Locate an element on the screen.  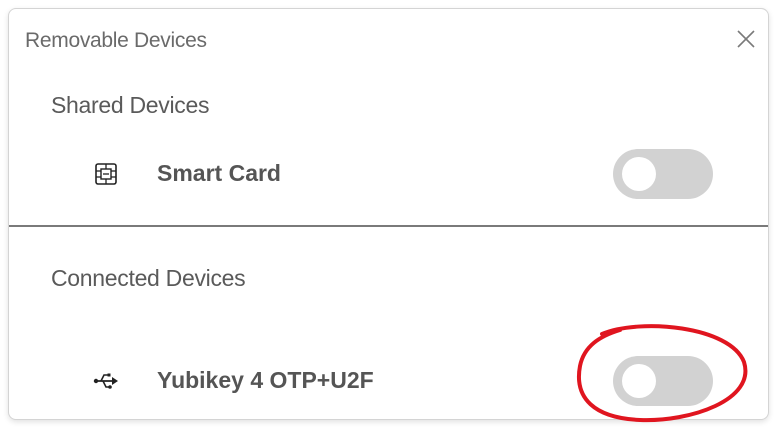
smart-card-icon is located at coordinates (106, 174).